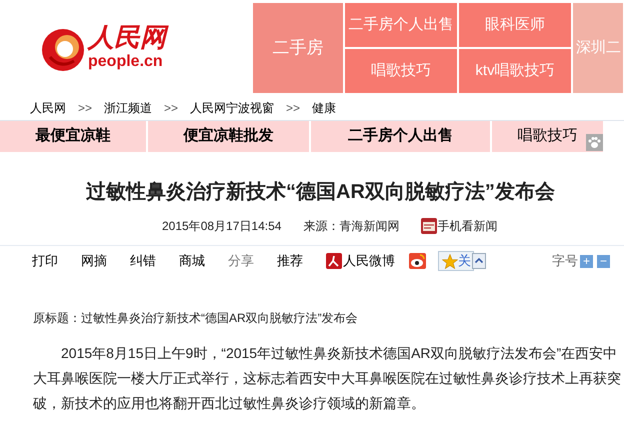 Image resolution: width=624 pixels, height=427 pixels. What do you see at coordinates (479, 261) in the screenshot?
I see `caret-up-icon` at bounding box center [479, 261].